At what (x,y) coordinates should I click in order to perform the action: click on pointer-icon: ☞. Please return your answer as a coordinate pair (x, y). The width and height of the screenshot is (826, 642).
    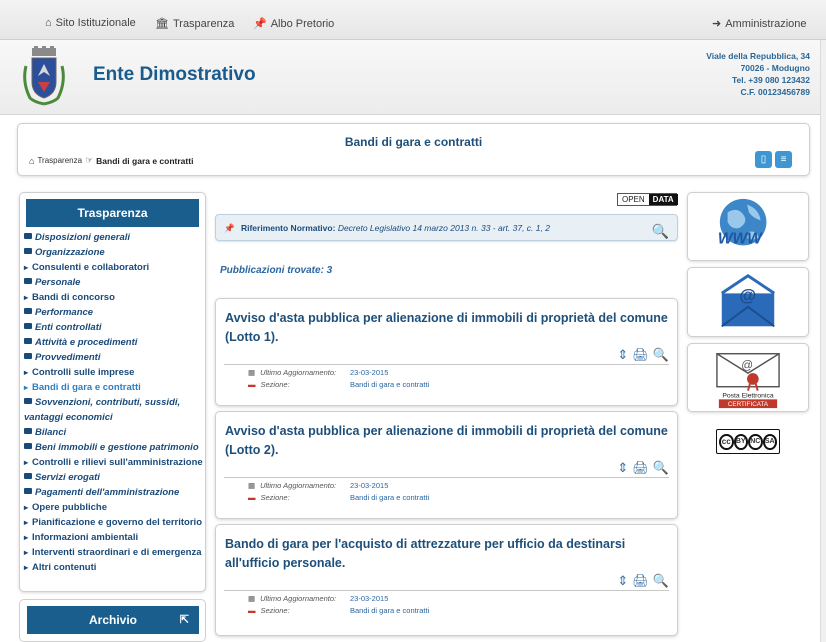
    Looking at the image, I should click on (89, 160).